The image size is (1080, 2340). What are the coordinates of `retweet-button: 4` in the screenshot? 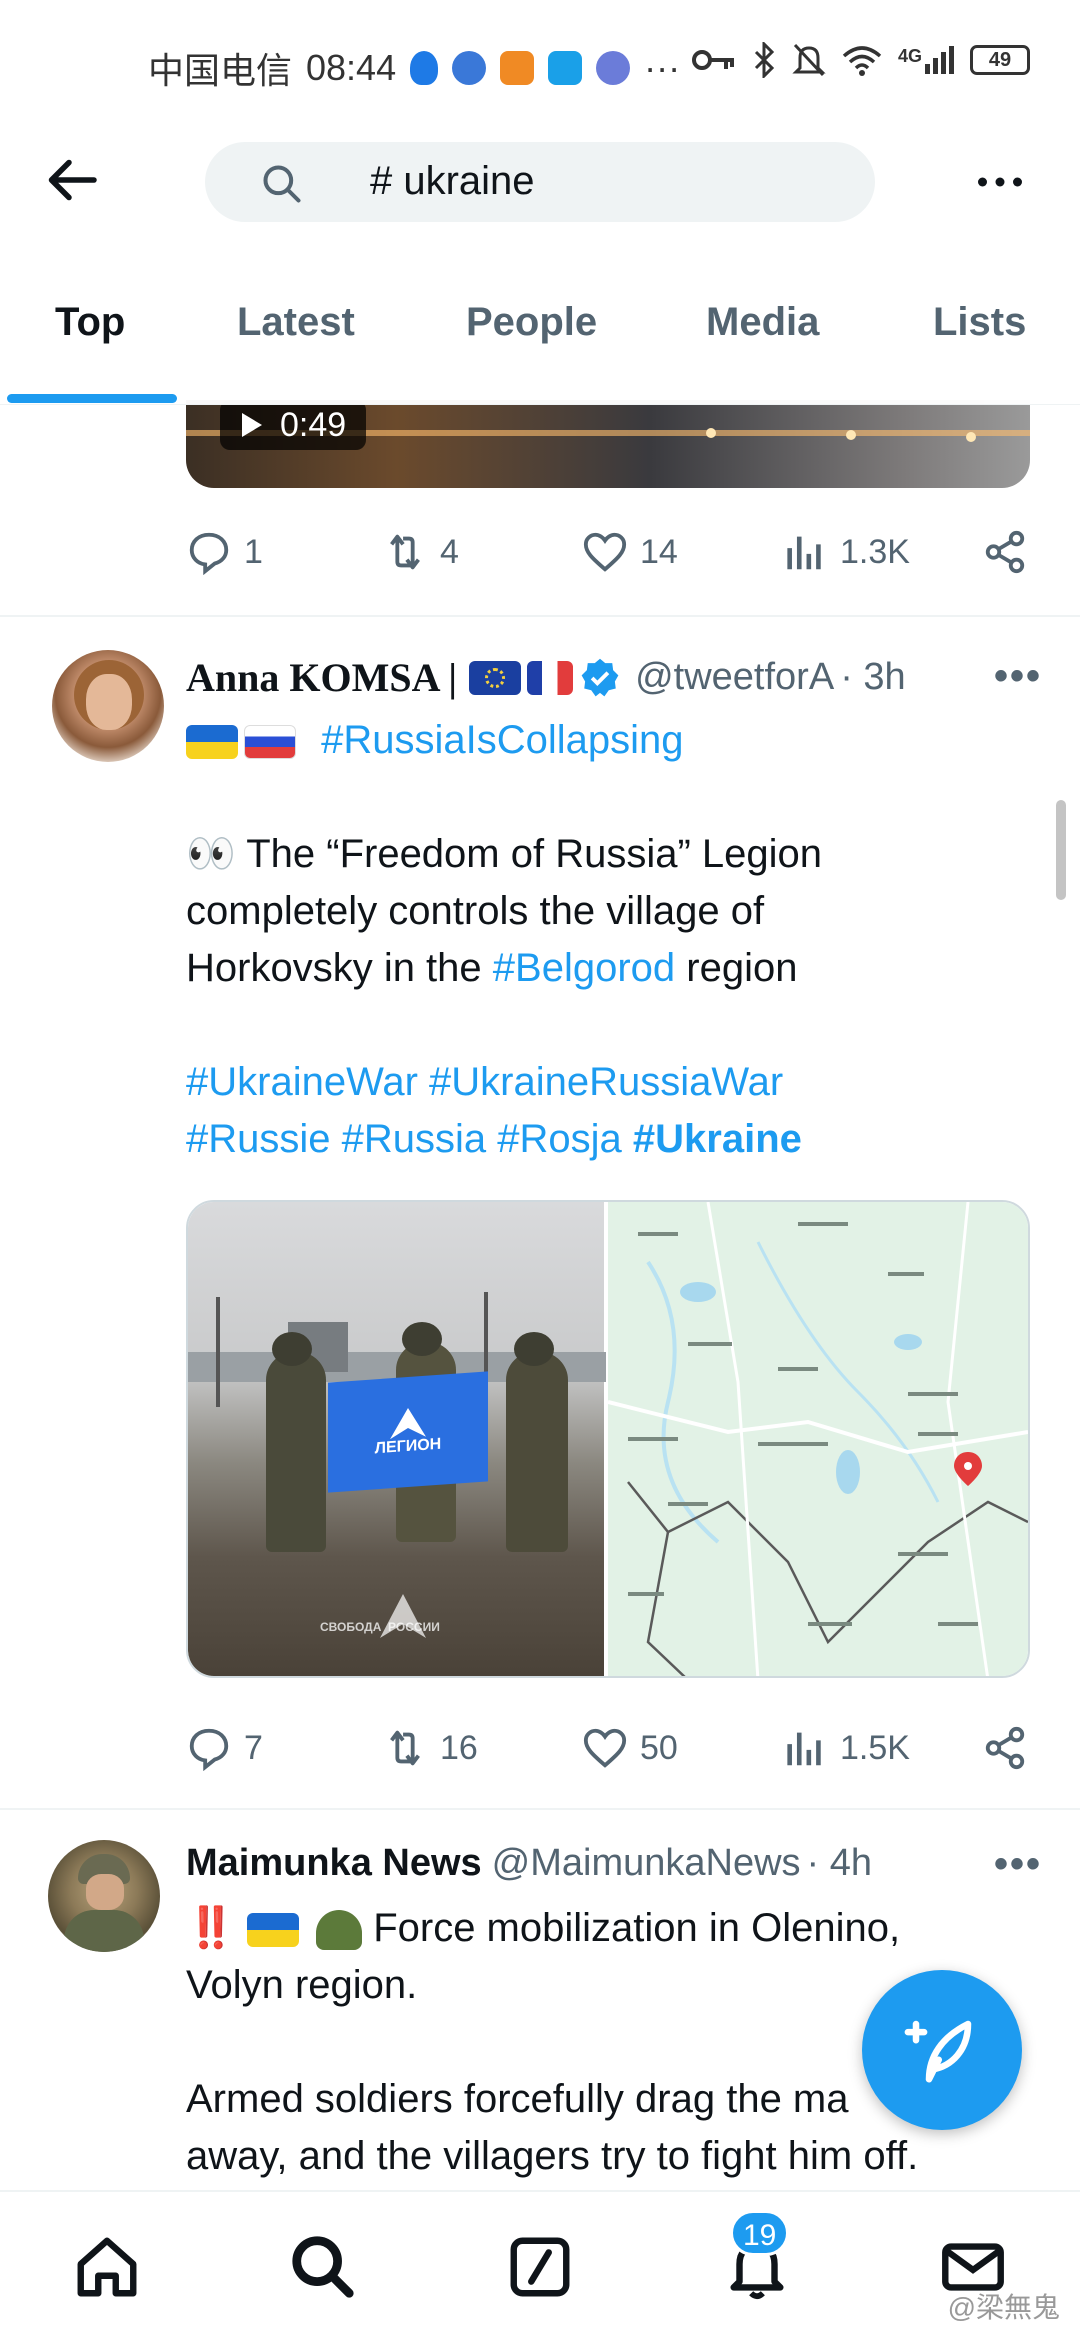 It's located at (420, 552).